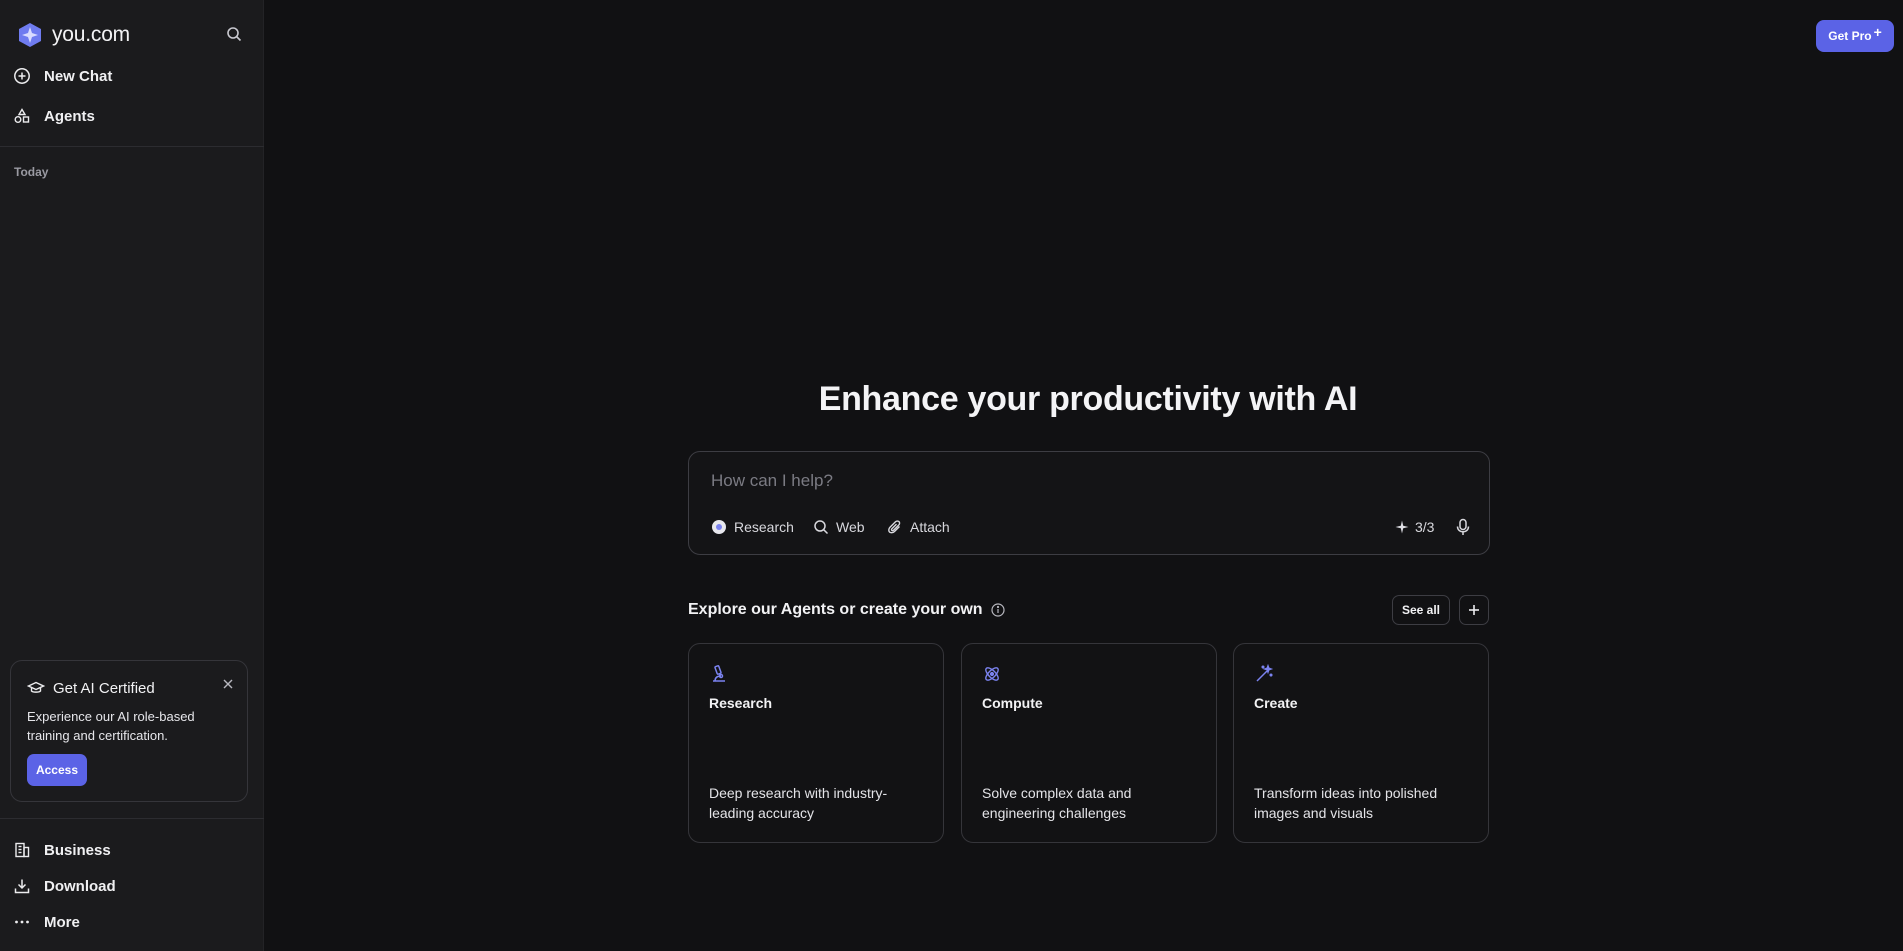 Image resolution: width=1903 pixels, height=951 pixels. Describe the element at coordinates (764, 527) in the screenshot. I see `research-chip-label: Research` at that location.